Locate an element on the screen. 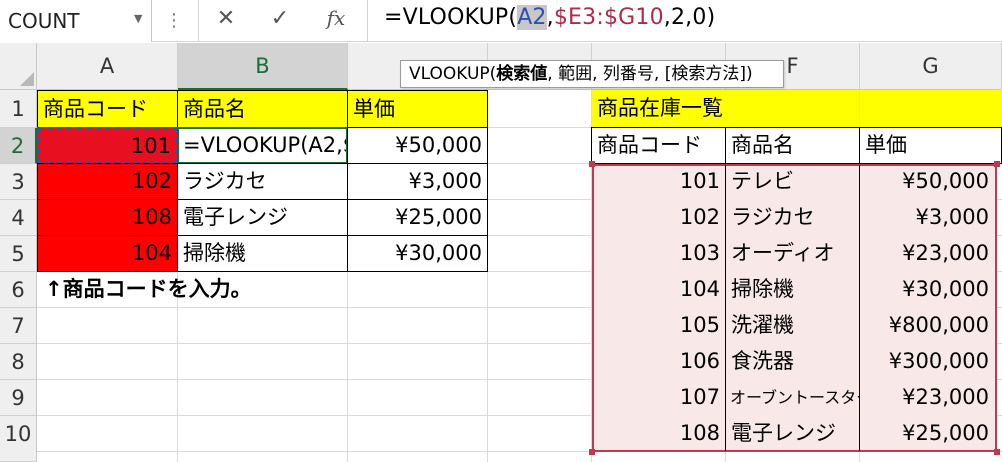 The width and height of the screenshot is (1002, 462). formula-input: =VLOOKUP(A2,$E3:$G10,2,0) is located at coordinates (549, 17).